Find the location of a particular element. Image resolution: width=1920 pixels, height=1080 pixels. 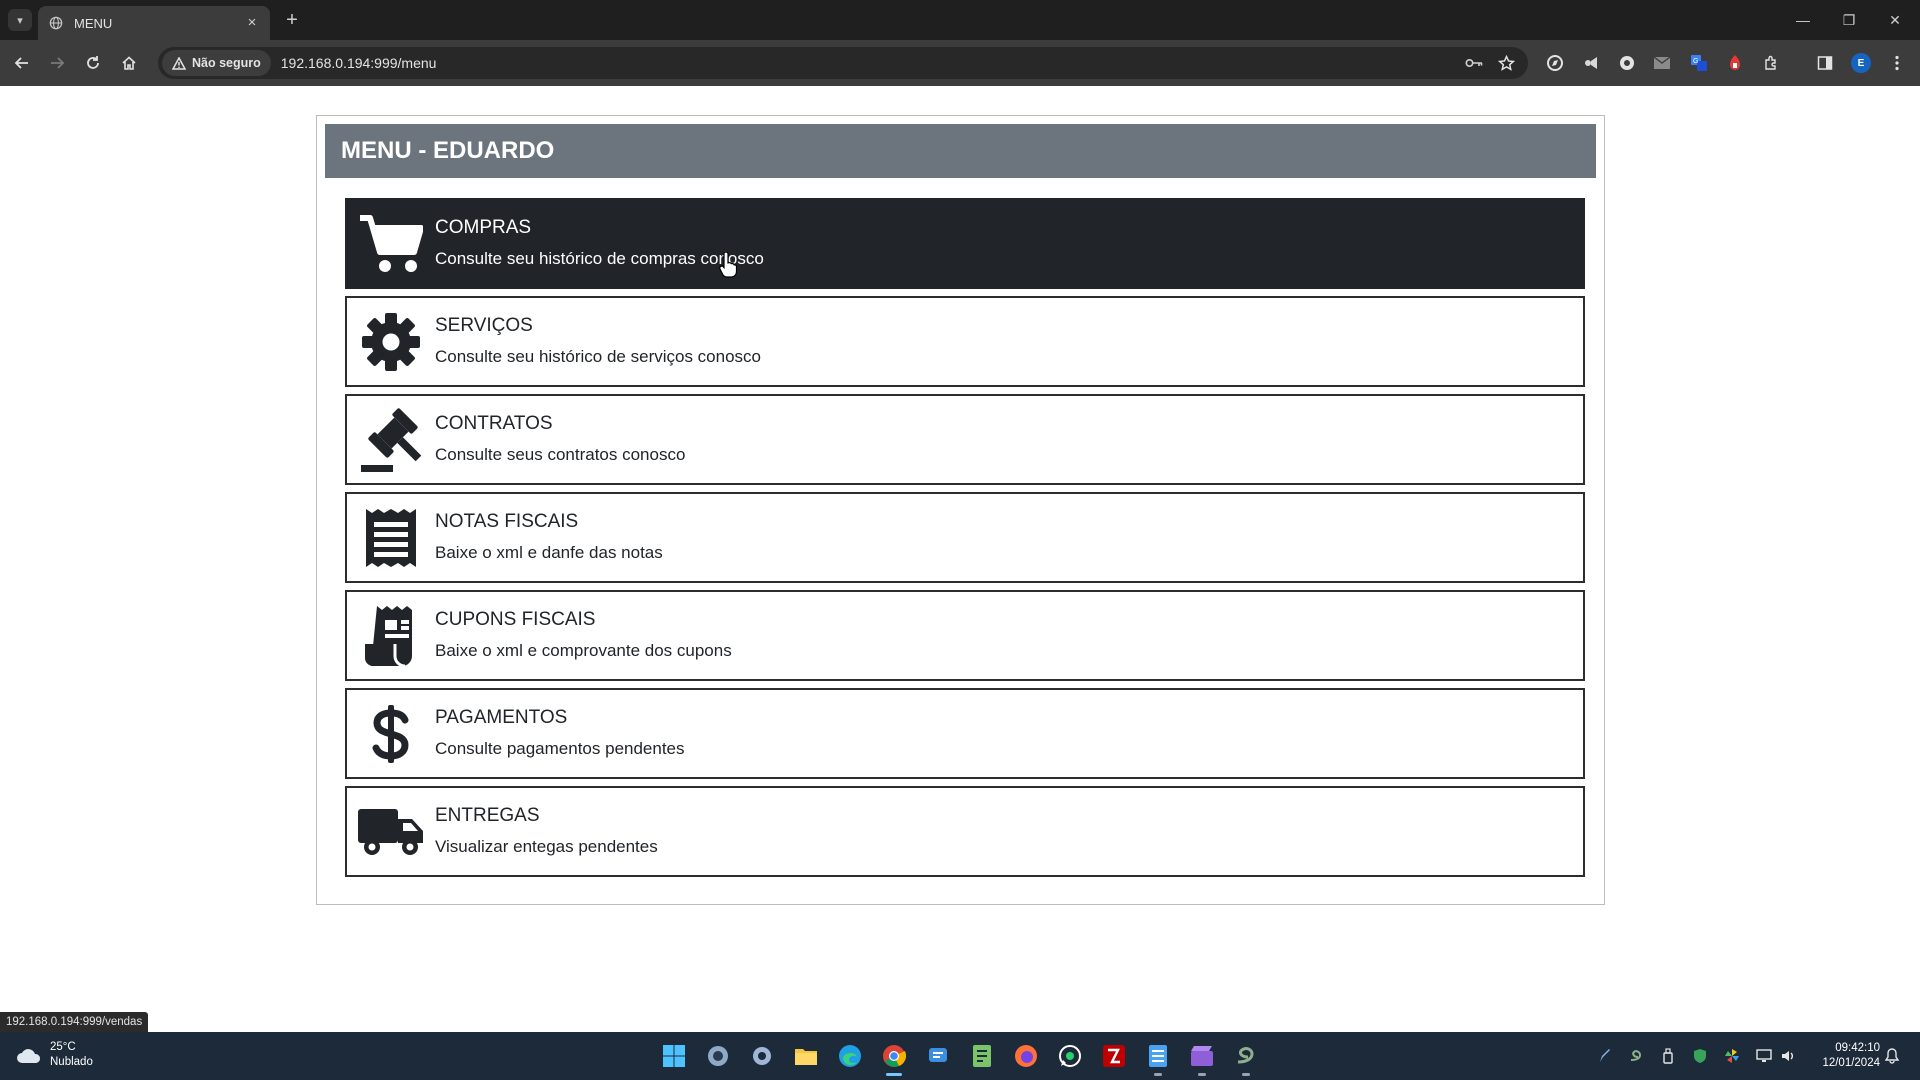

tray-shield-icon is located at coordinates (1700, 1056).